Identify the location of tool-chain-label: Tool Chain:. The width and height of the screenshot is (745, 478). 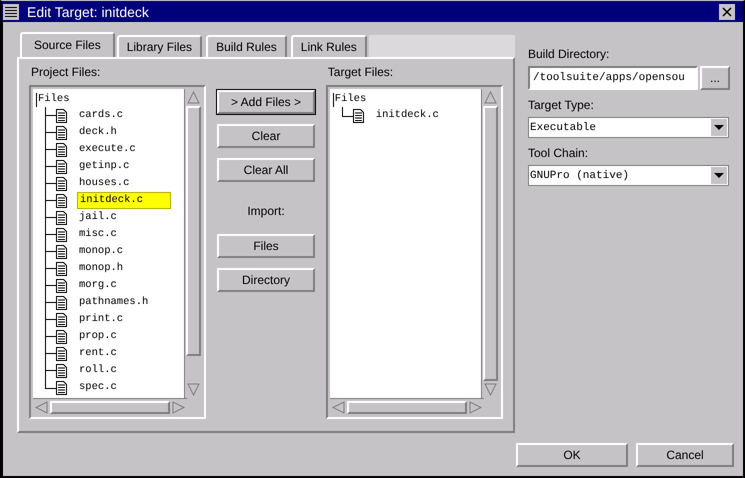
(559, 154).